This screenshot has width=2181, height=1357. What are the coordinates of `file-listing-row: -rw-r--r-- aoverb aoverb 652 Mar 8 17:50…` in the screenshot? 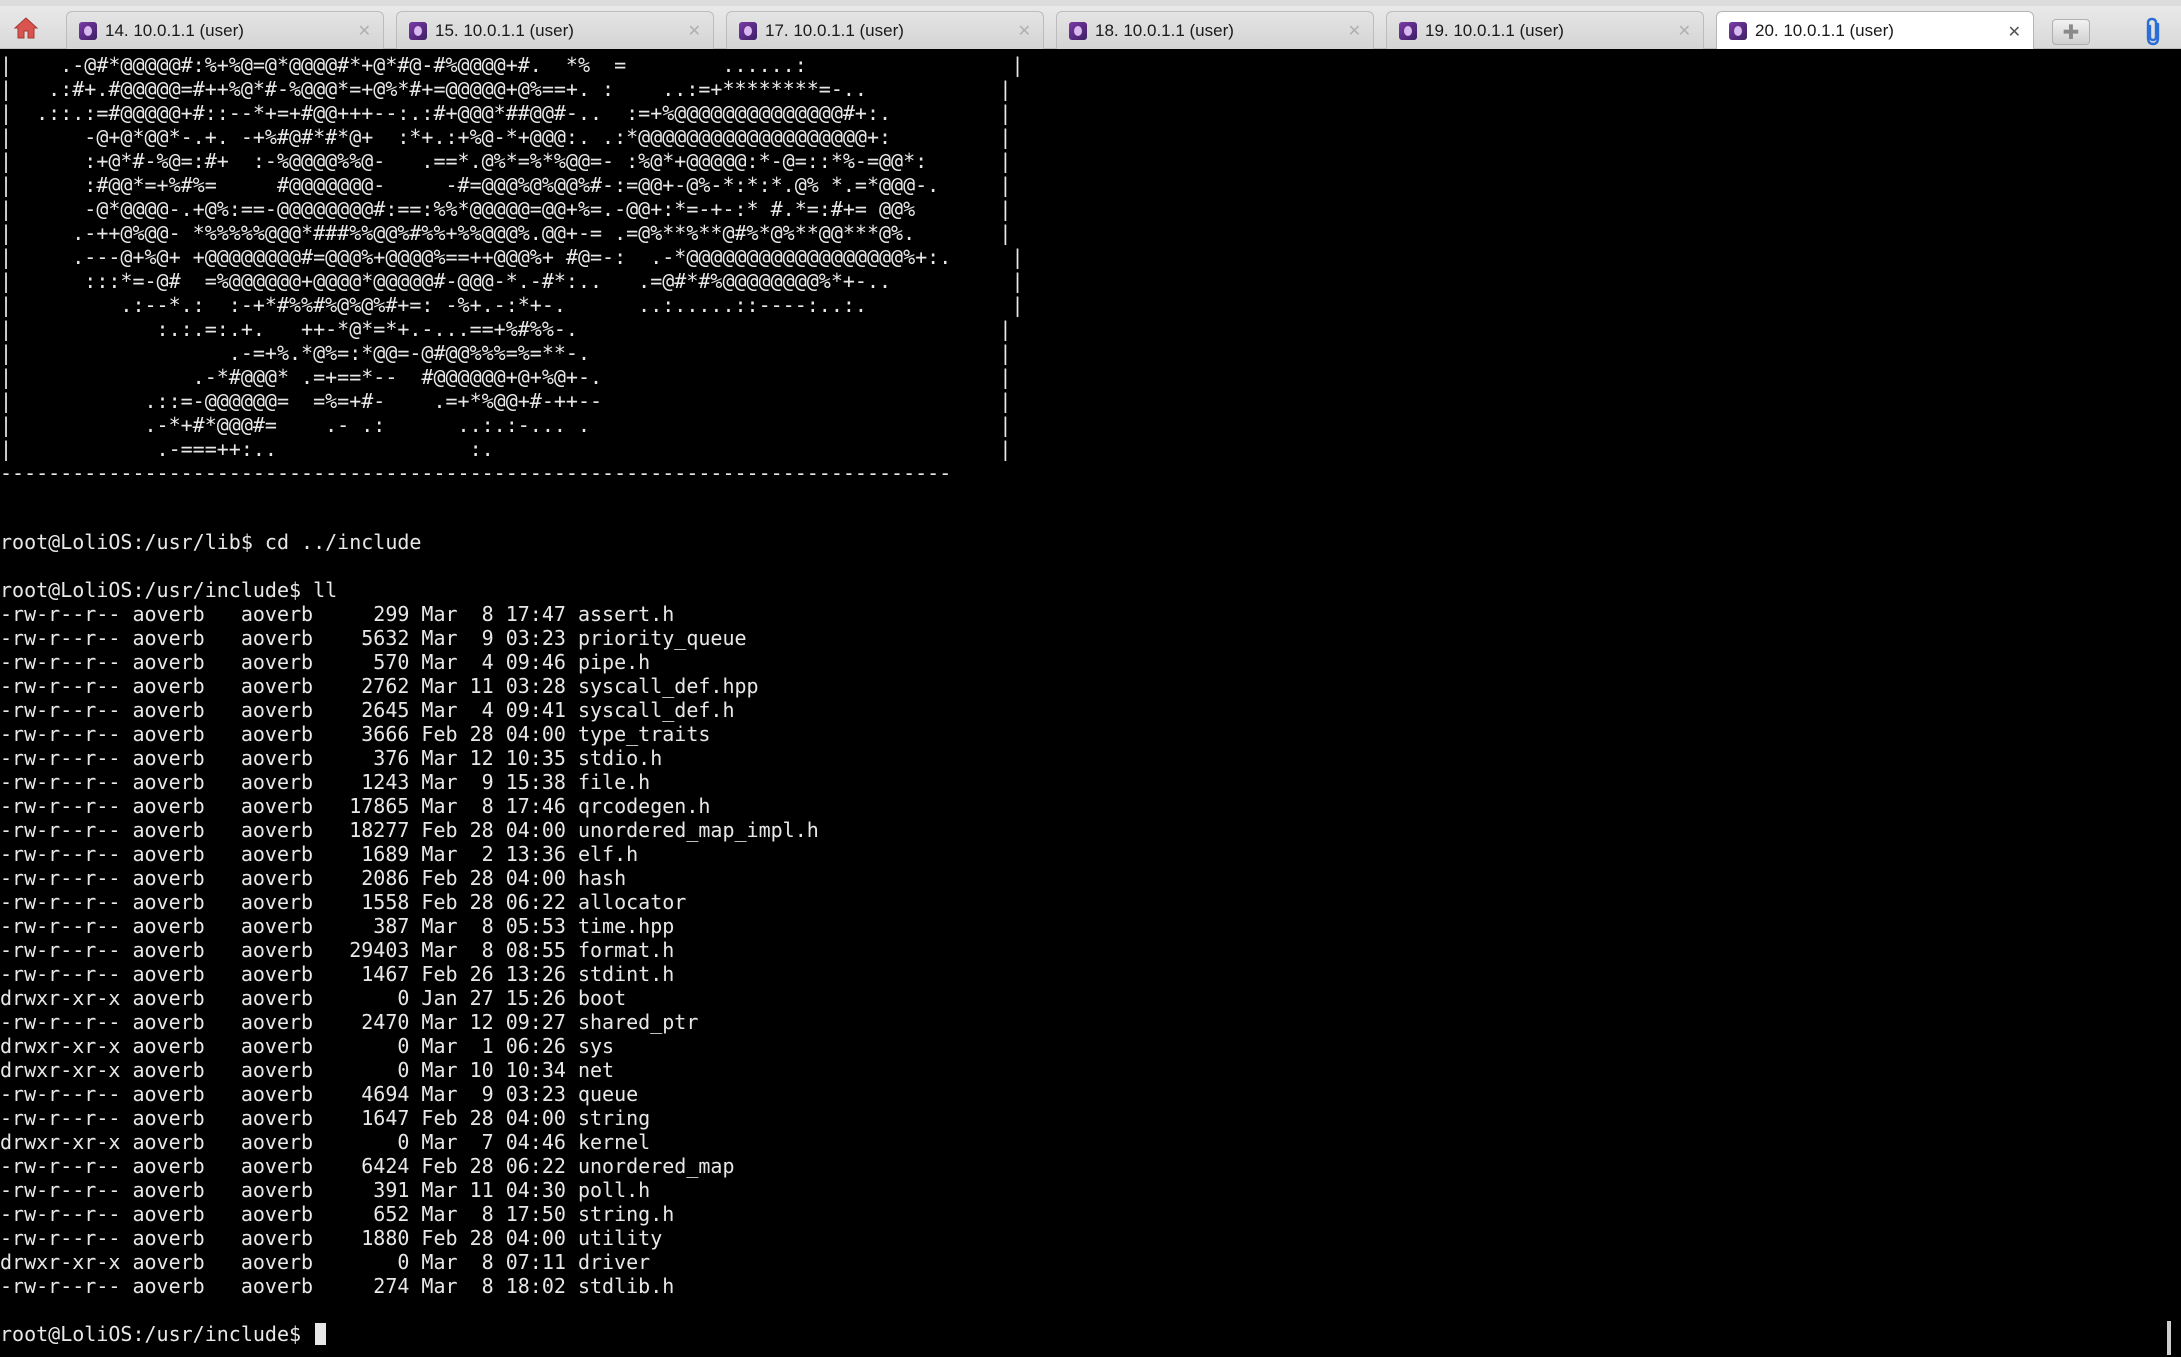 It's located at (337, 1214).